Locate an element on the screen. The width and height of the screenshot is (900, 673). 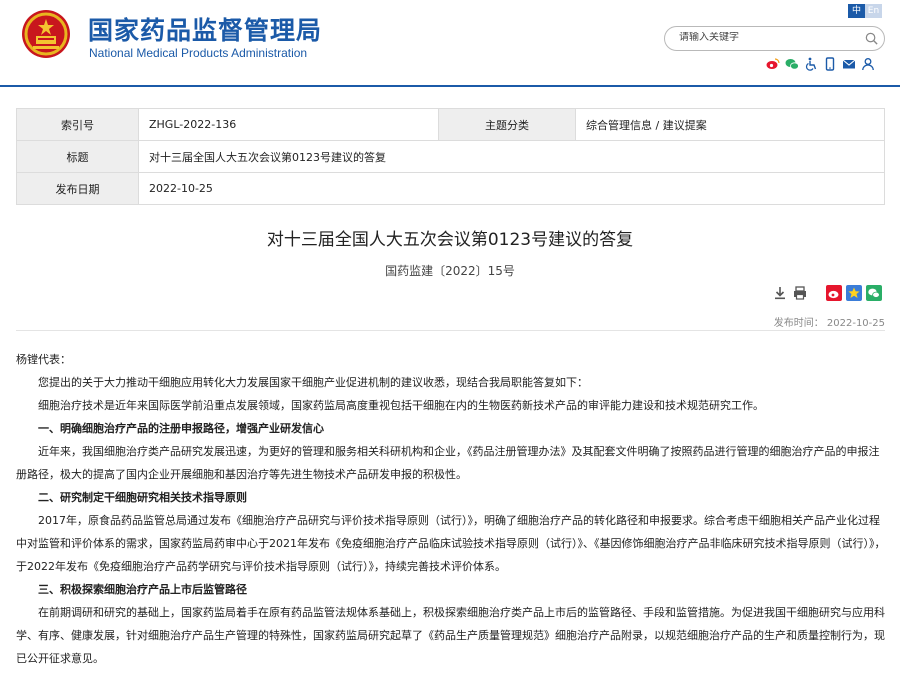
publish-time: 发布时间： 2022-10-25 is located at coordinates (829, 323).